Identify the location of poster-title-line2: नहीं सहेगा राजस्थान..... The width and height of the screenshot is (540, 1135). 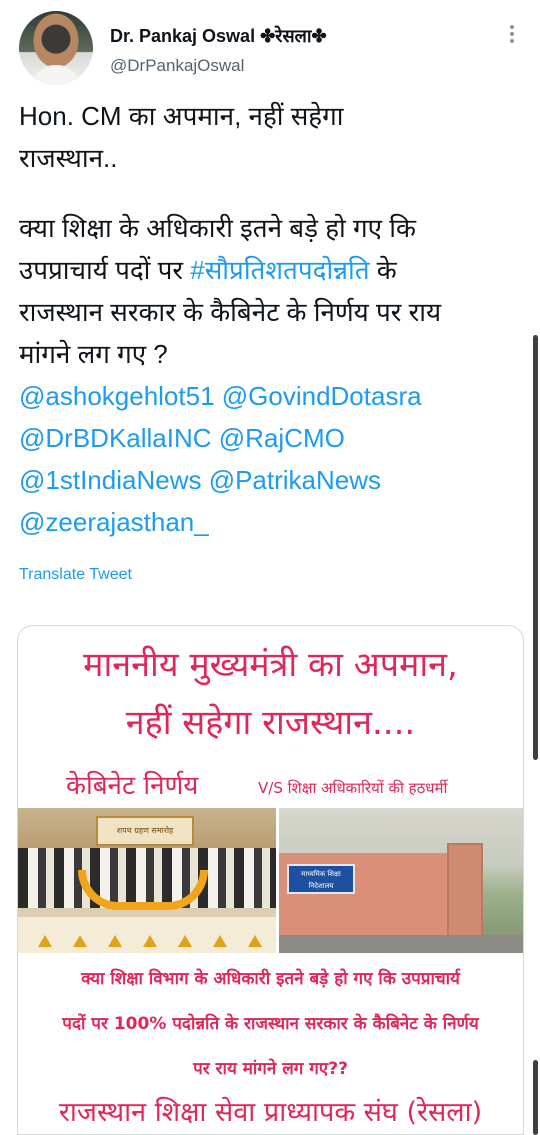
(270, 723).